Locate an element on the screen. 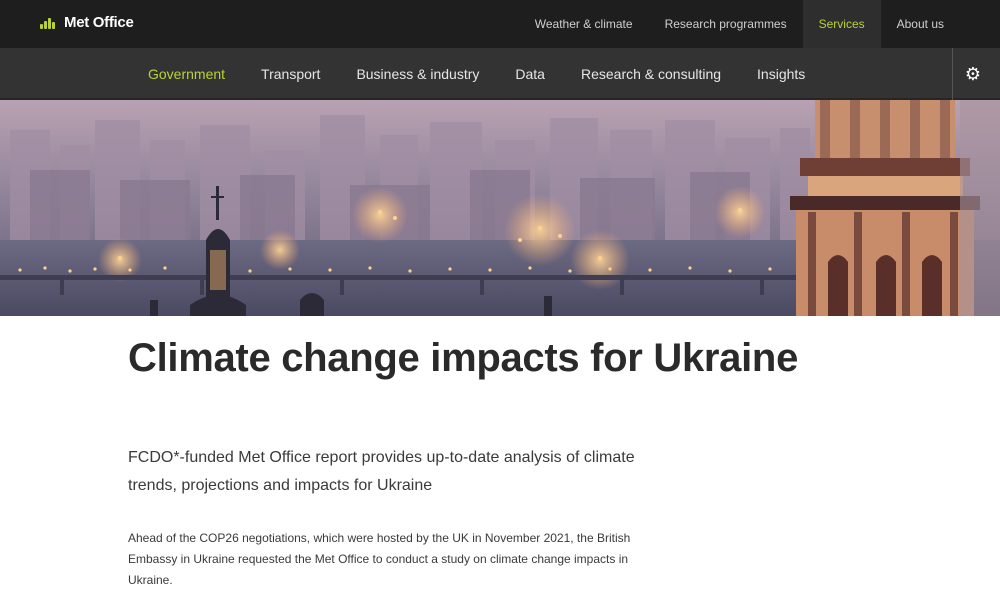 The image size is (1000, 600). nav-item-government: Government is located at coordinates (186, 74).